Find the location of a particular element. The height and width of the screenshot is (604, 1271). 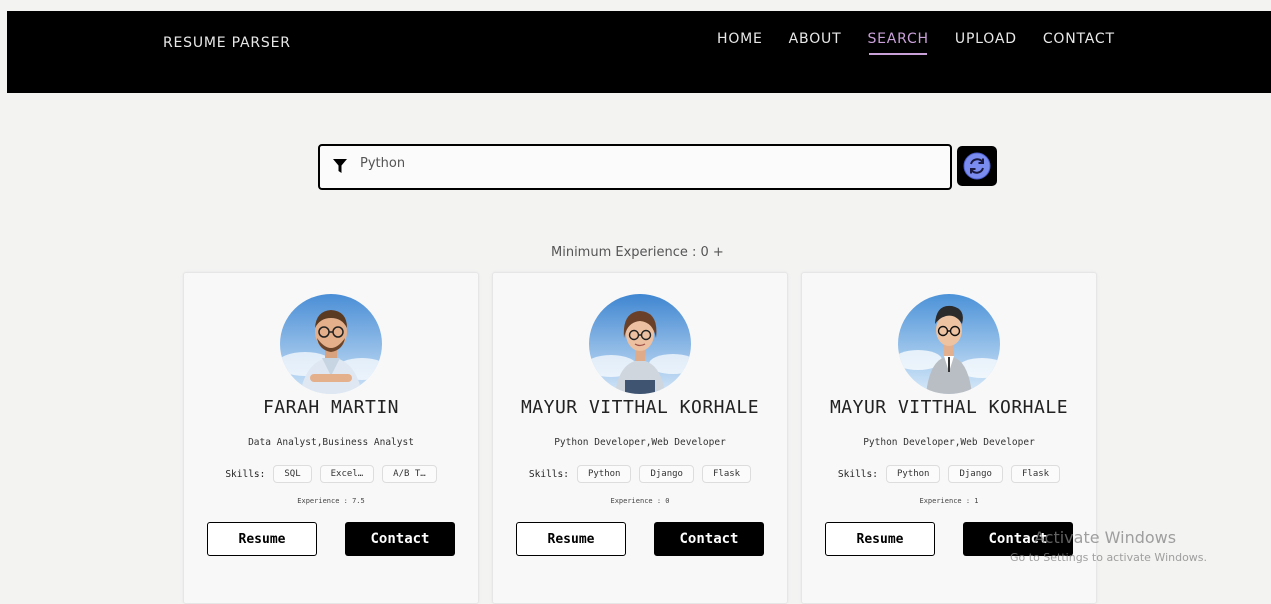

nav-upload: UPLOAD is located at coordinates (986, 43).